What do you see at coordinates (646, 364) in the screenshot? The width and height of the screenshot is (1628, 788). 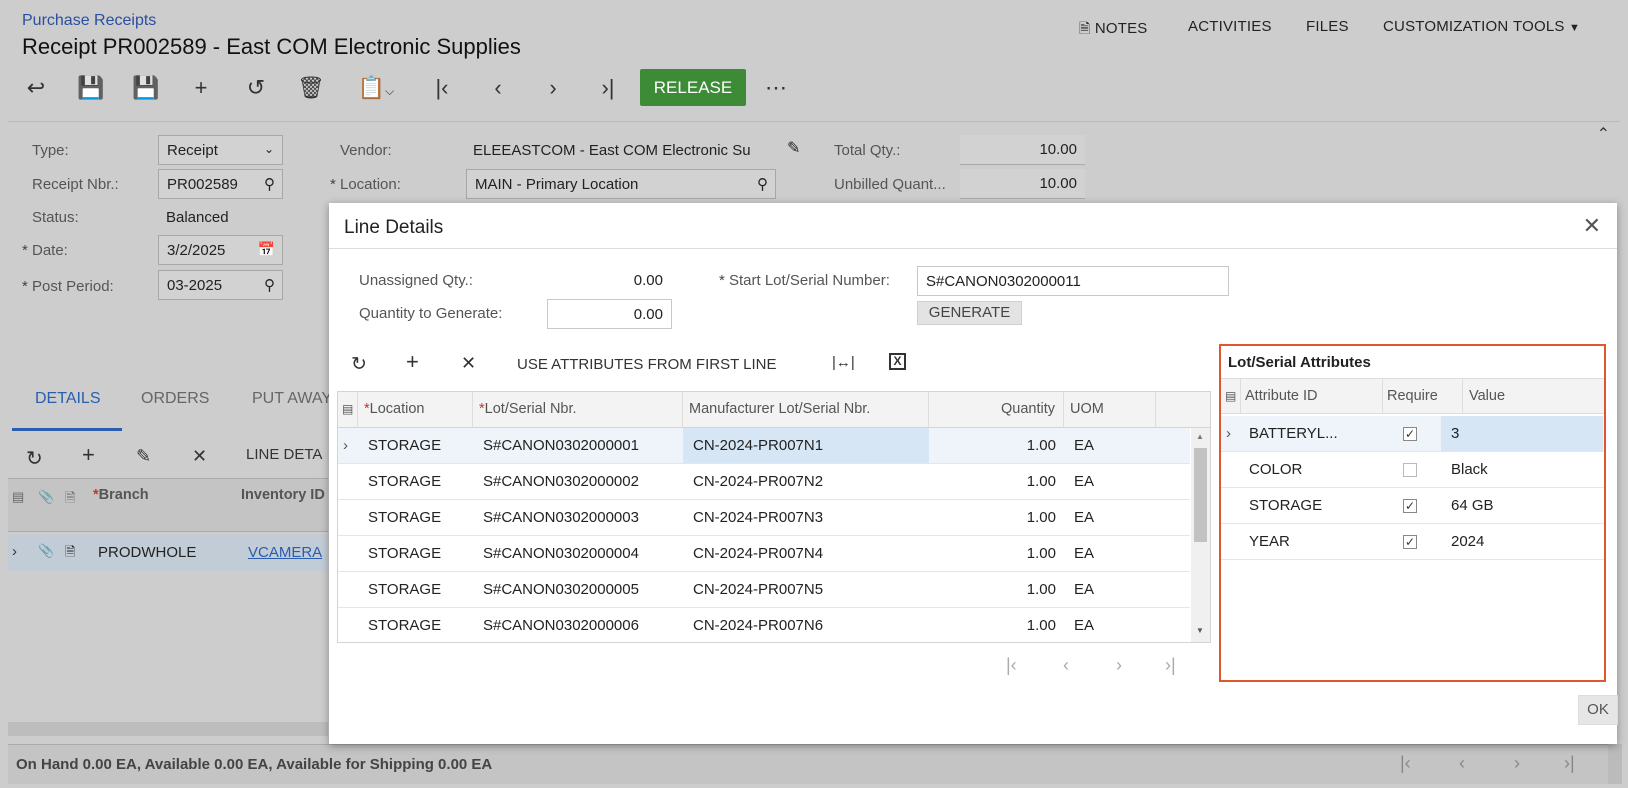 I see `use-attributes-button: USE ATTRIBUTES FROM FIRST LINE` at bounding box center [646, 364].